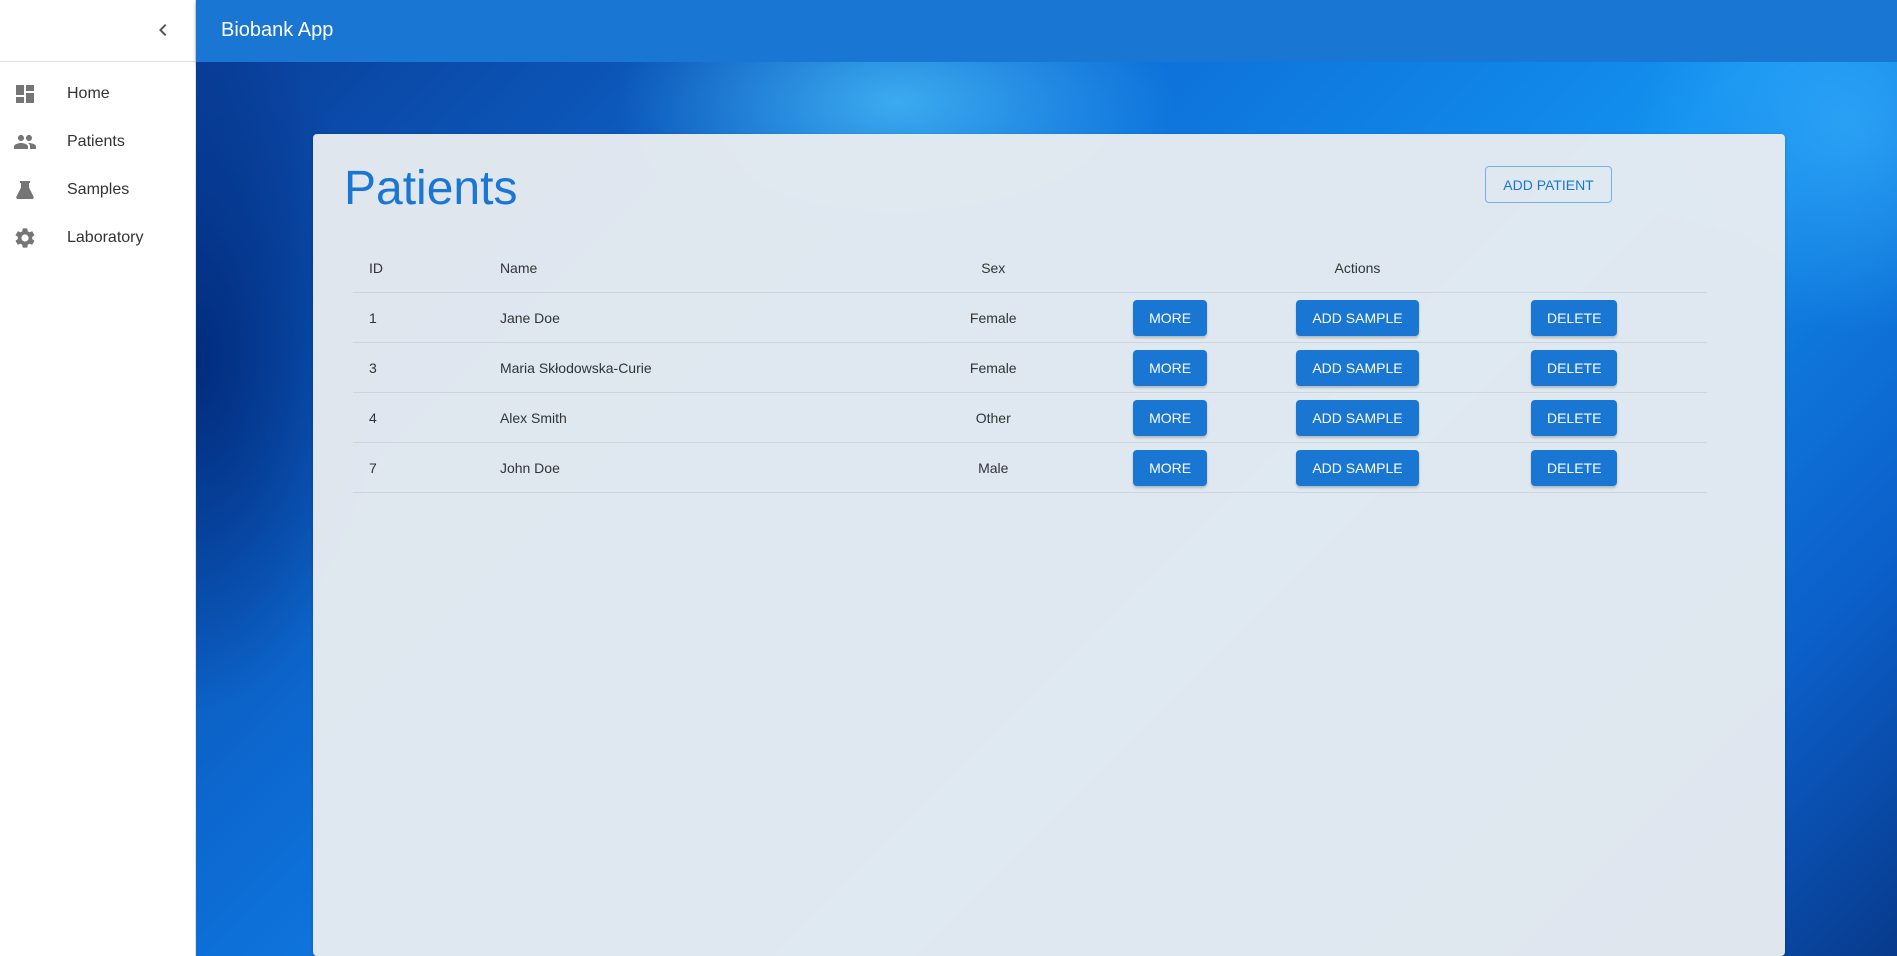 This screenshot has height=956, width=1897. I want to click on sidebar-item-label: Samples, so click(98, 189).